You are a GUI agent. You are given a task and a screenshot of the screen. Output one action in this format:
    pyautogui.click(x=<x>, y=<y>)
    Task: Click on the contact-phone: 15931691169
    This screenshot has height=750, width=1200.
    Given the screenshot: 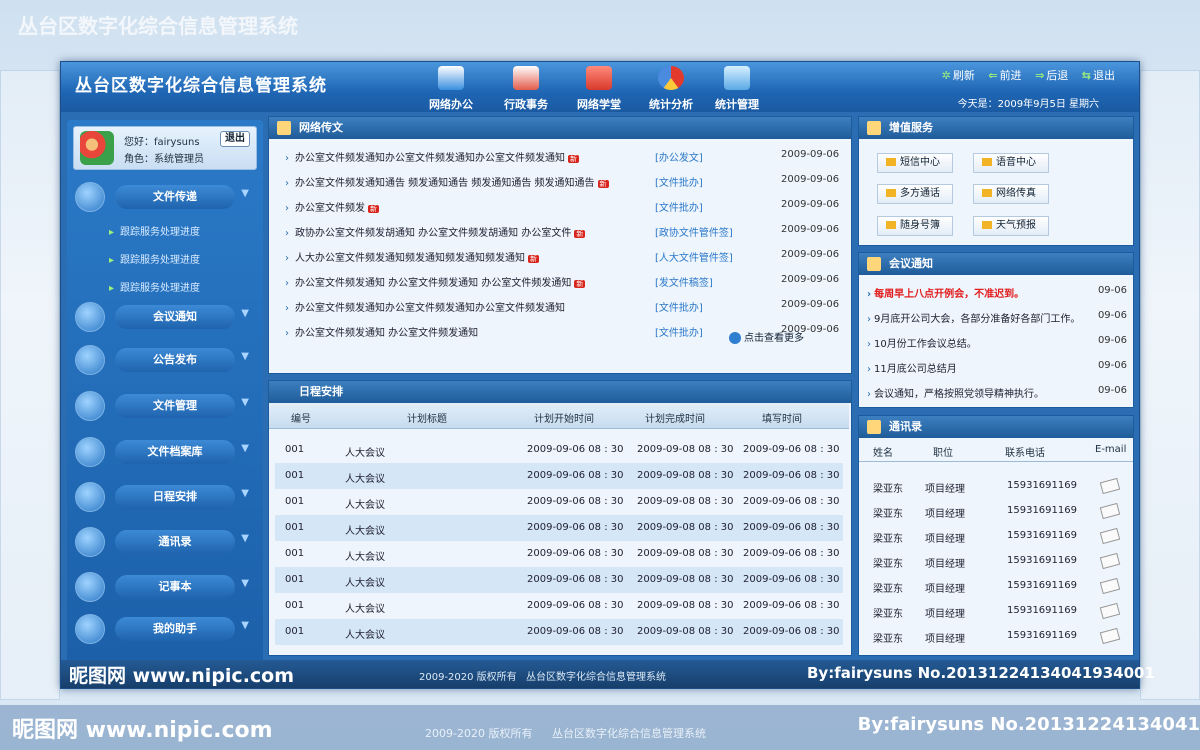 What is the action you would take?
    pyautogui.click(x=1042, y=635)
    